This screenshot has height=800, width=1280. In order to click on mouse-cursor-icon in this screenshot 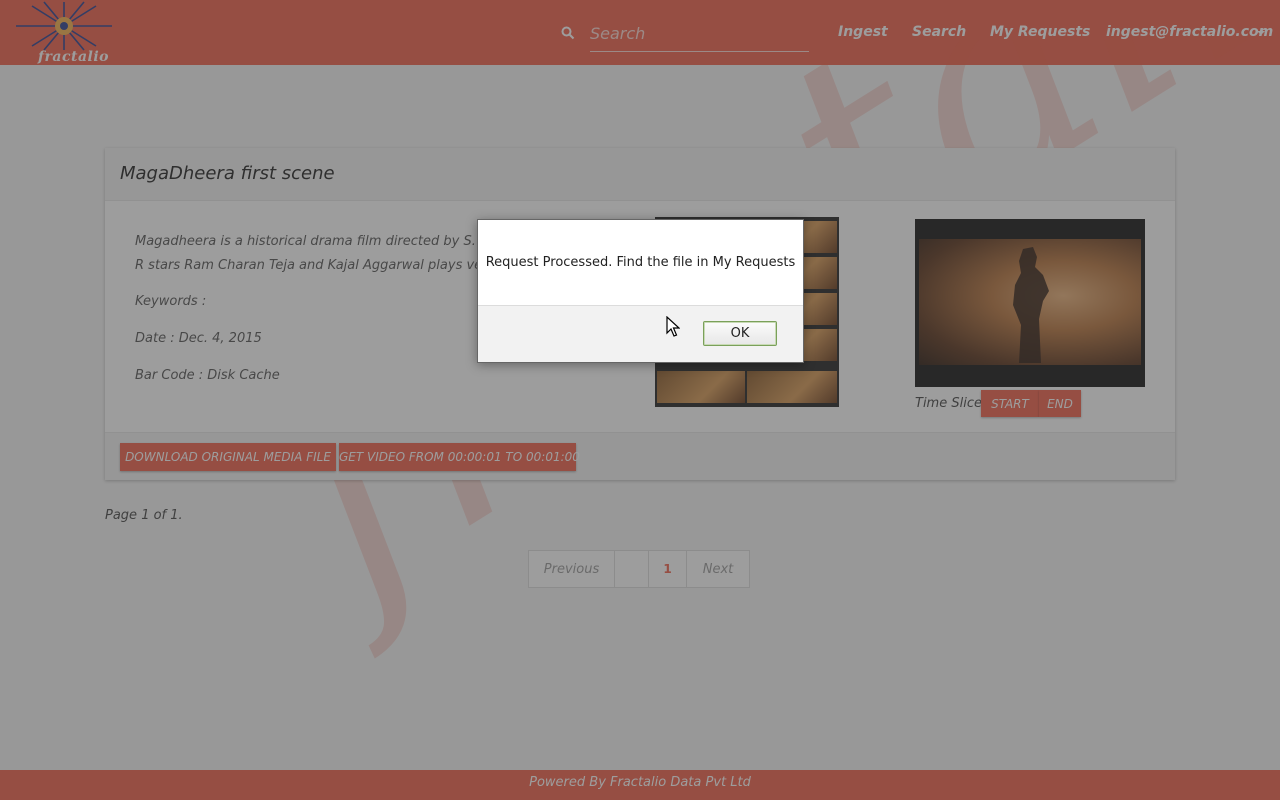, I will do `click(673, 326)`.